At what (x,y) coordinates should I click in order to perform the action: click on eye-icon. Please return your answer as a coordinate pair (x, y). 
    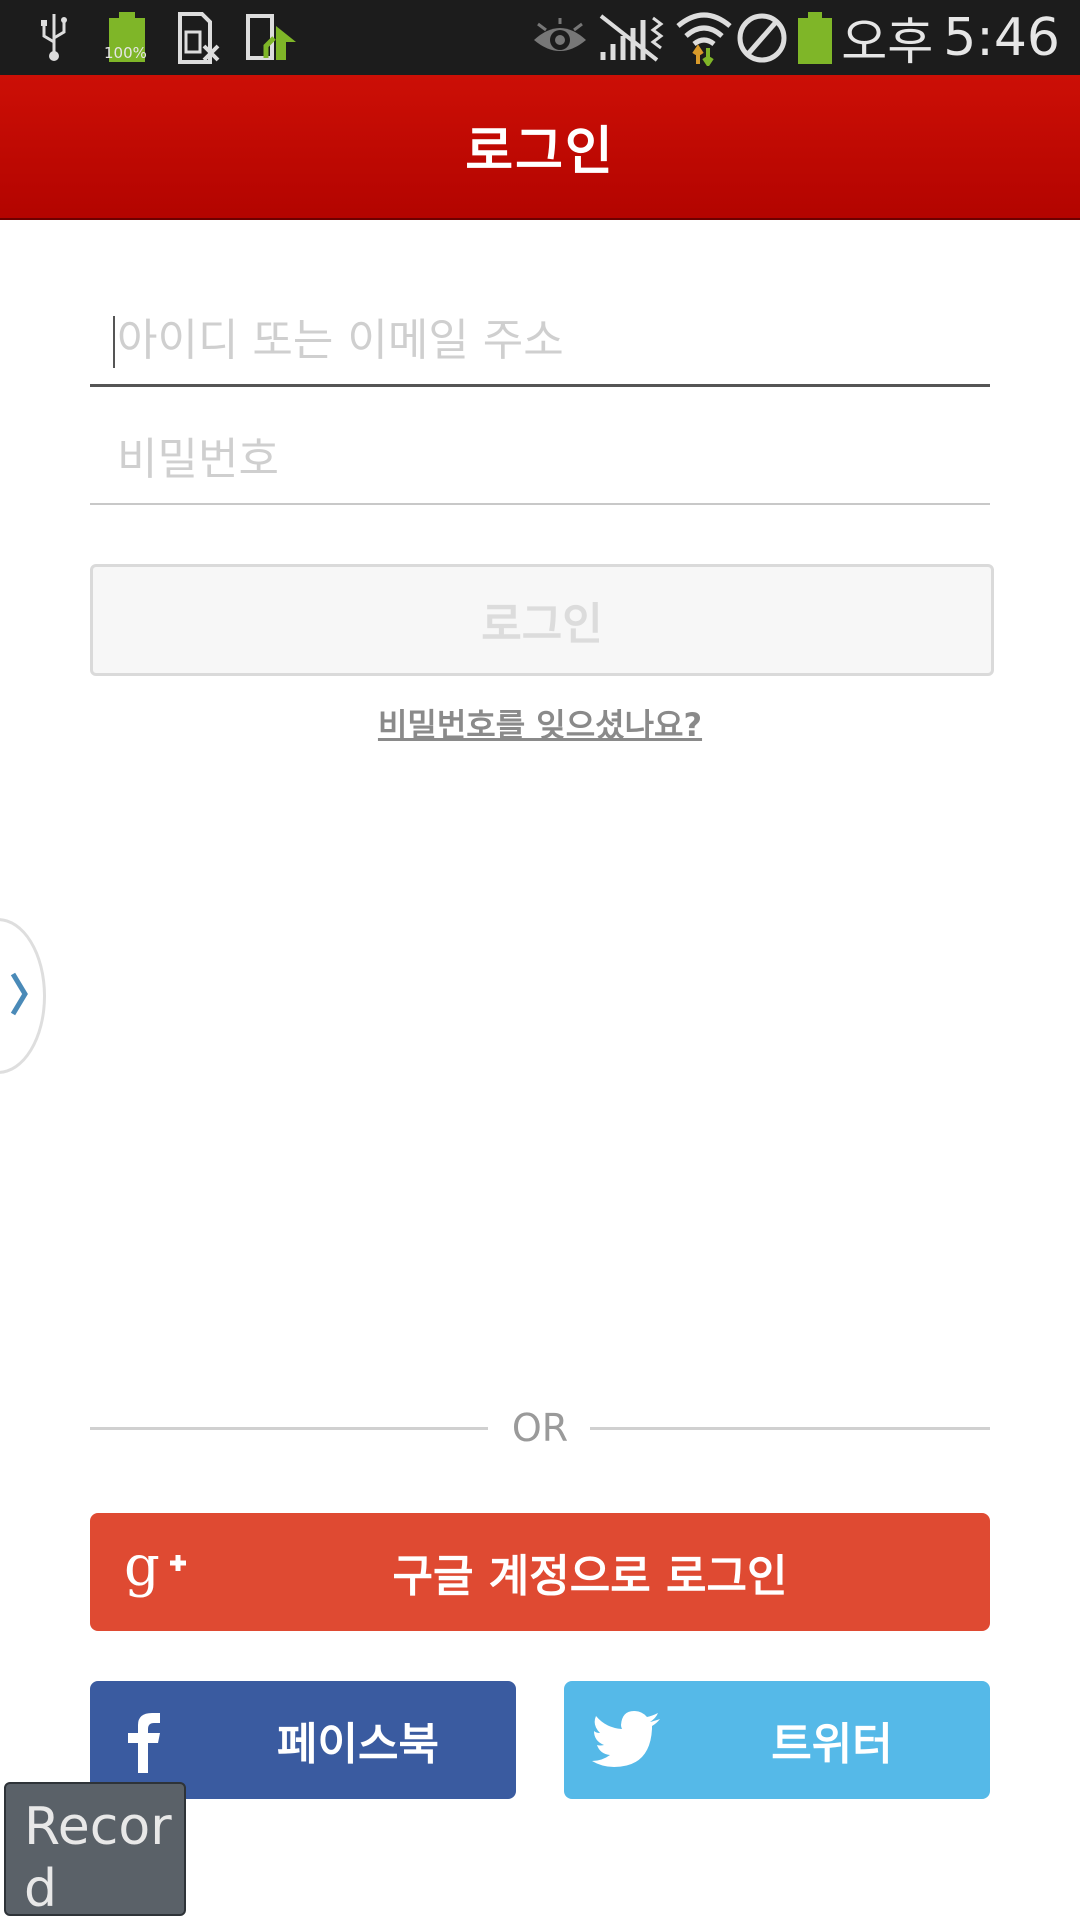
    Looking at the image, I should click on (560, 38).